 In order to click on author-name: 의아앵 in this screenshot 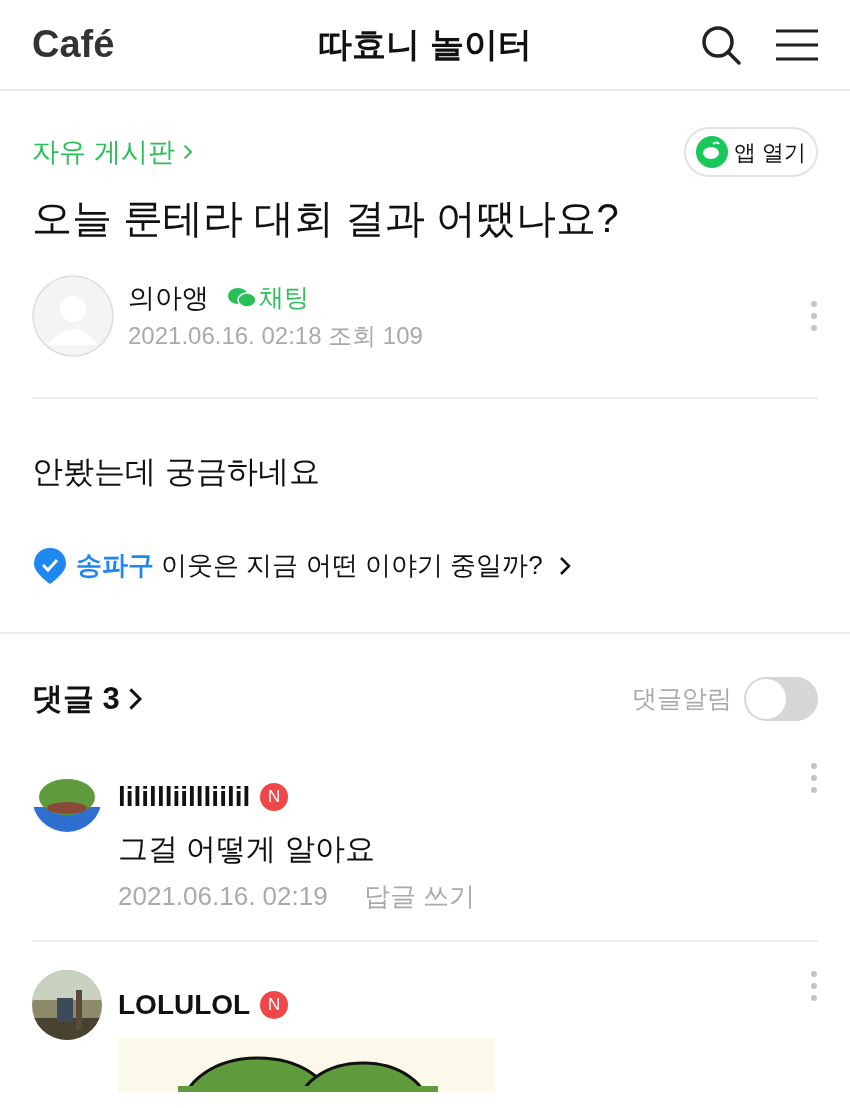, I will do `click(168, 298)`.